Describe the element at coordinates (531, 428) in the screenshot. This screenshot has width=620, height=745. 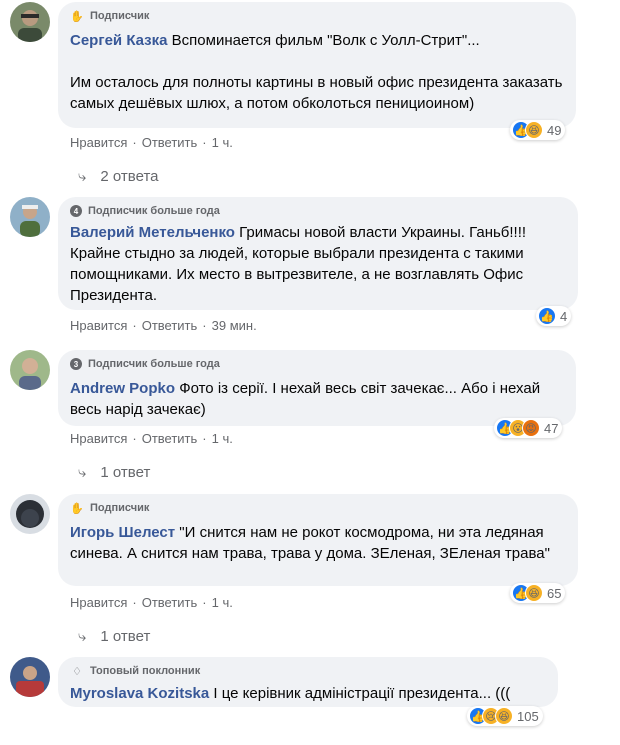
I see `angry-reaction-icon: 😡` at that location.